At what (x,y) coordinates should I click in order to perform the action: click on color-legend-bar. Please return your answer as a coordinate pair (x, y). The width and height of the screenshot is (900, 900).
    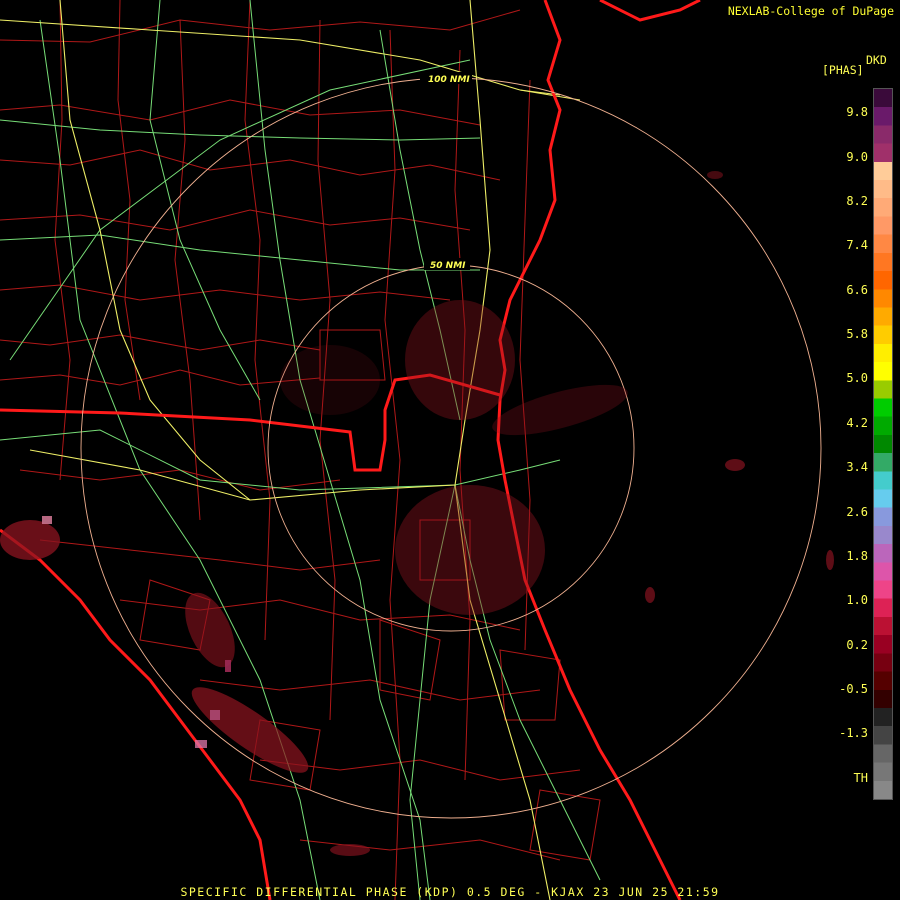
    Looking at the image, I should click on (883, 444).